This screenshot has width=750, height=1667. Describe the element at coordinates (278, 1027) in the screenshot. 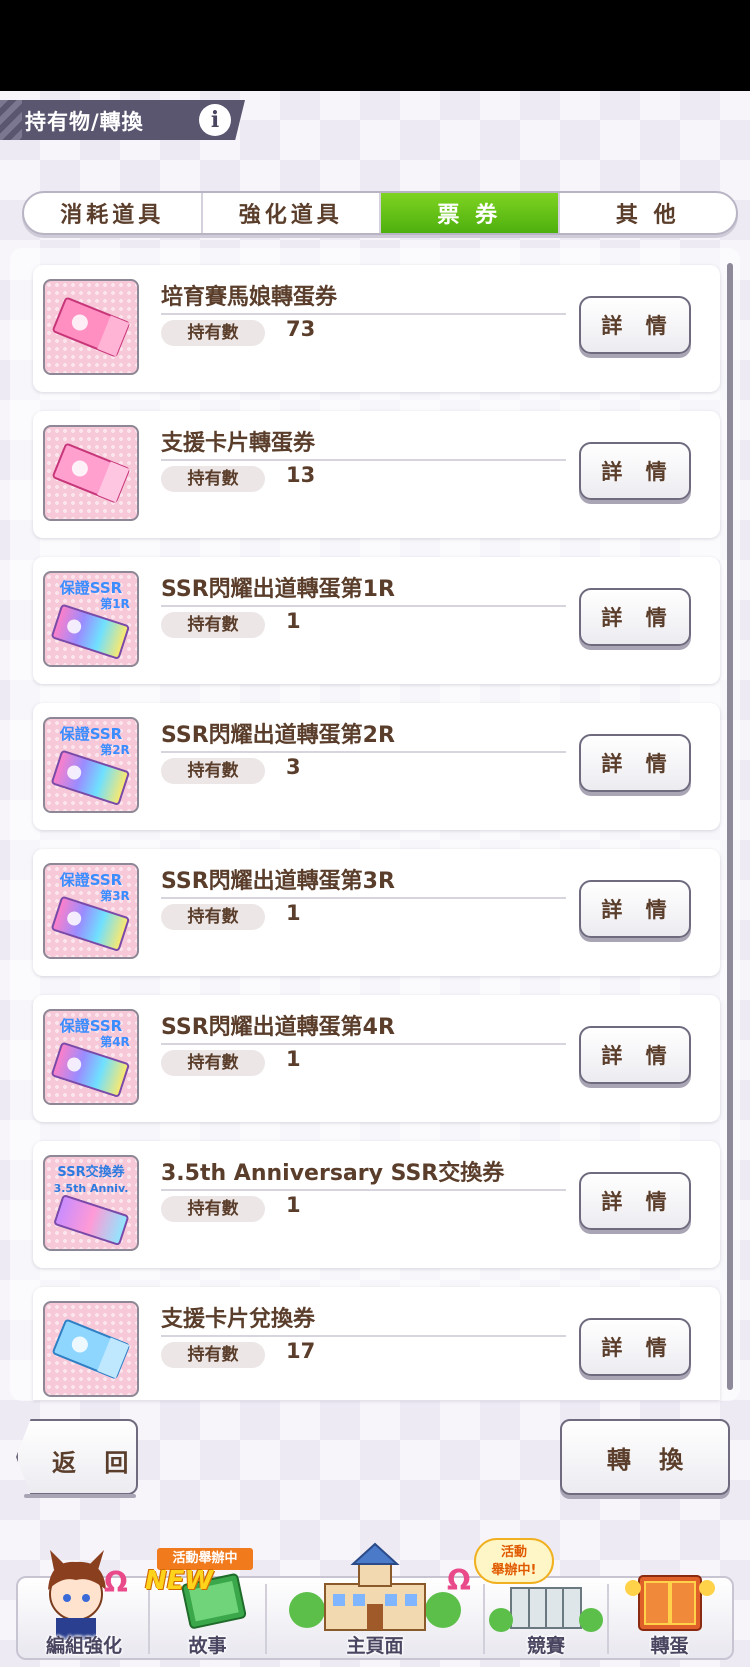

I see `item-name: SSR閃耀出道轉蛋第4R` at that location.